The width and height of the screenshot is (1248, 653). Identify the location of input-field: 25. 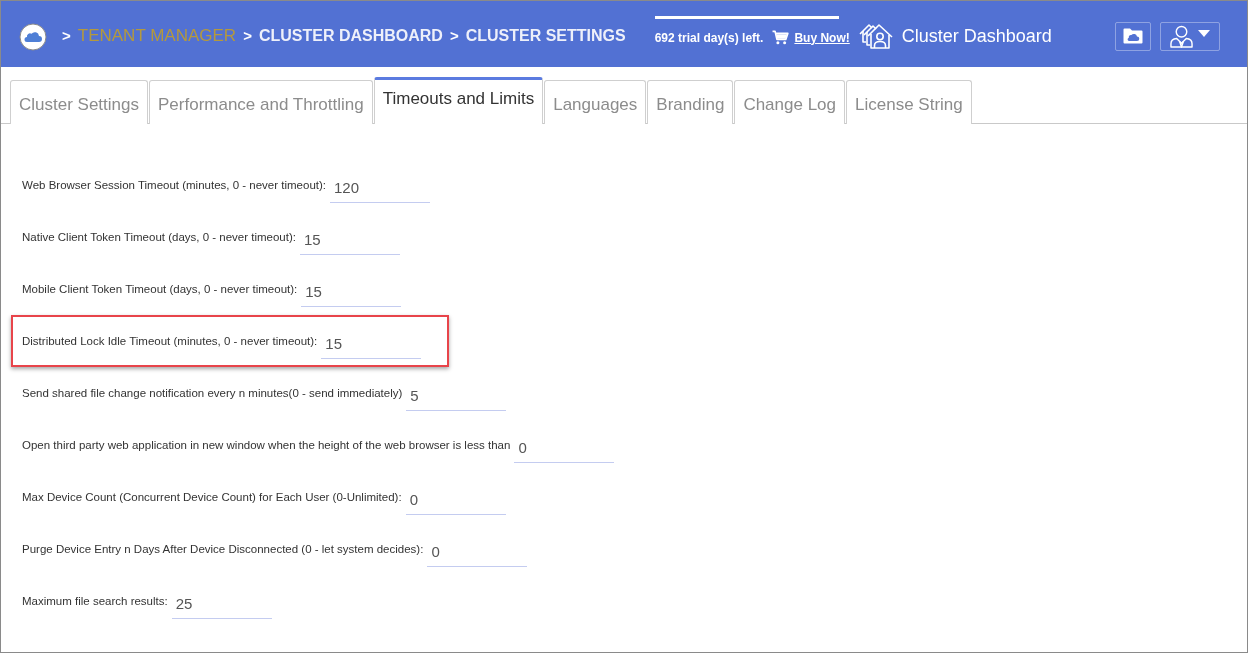
(221, 606).